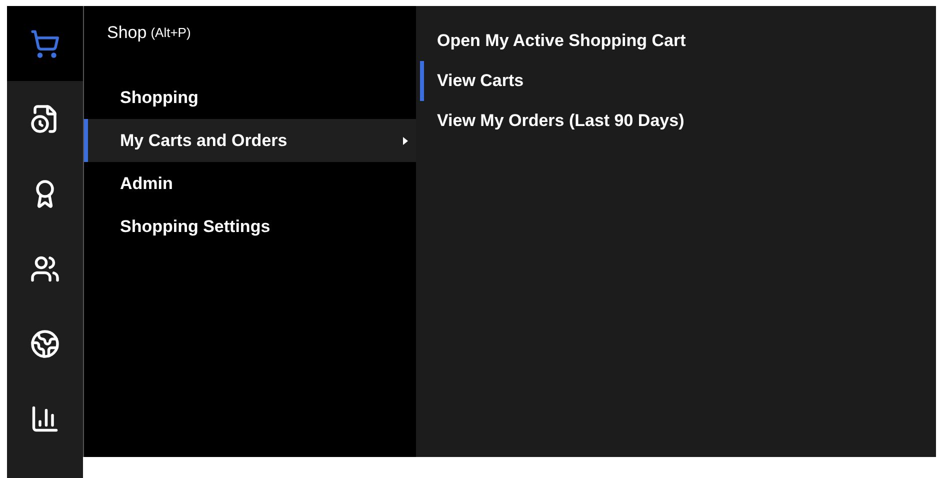 The height and width of the screenshot is (478, 949). I want to click on submenu-caret-icon, so click(405, 140).